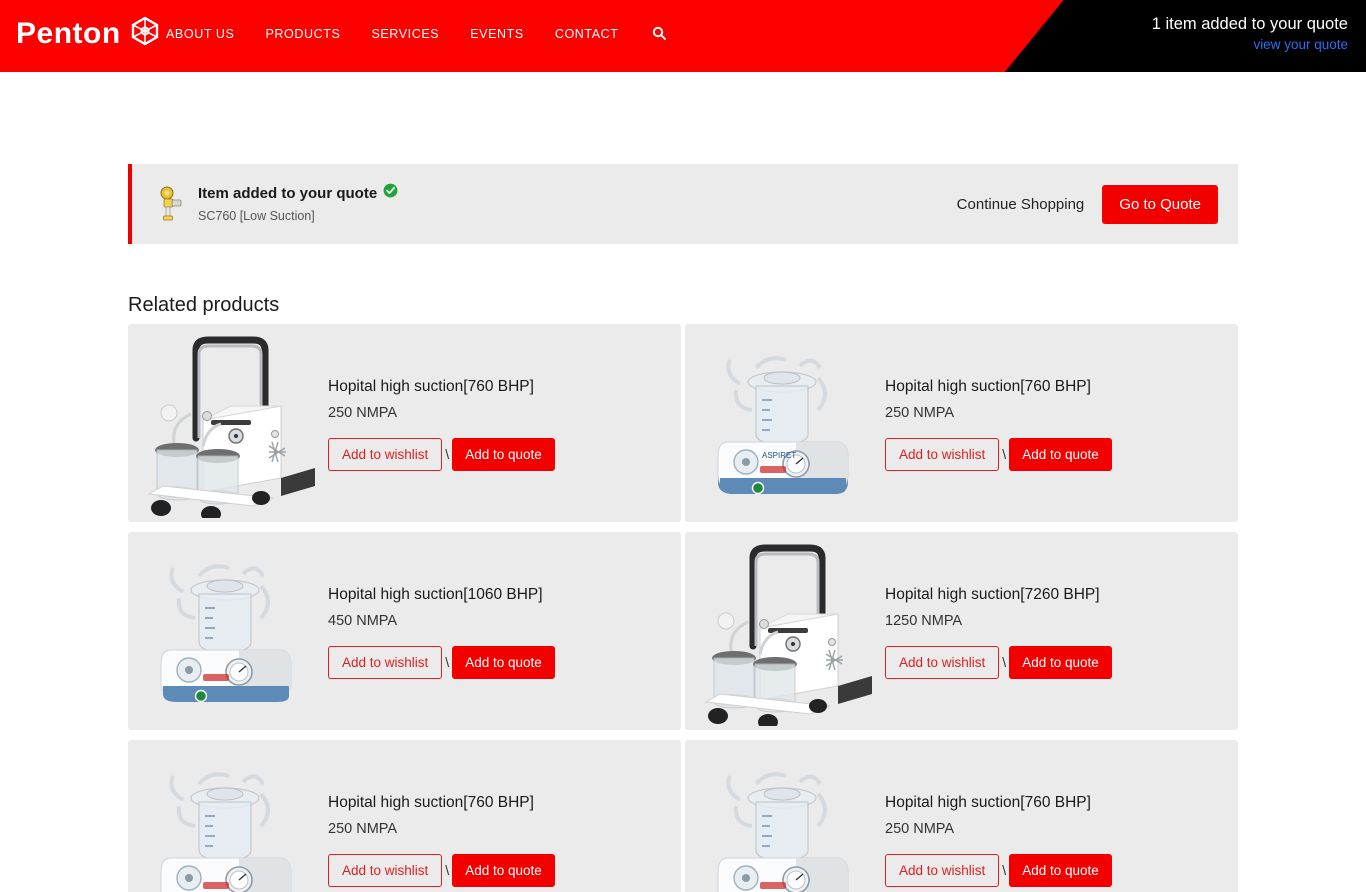 The height and width of the screenshot is (892, 1366). Describe the element at coordinates (779, 455) in the screenshot. I see `svg-text: ASPIRET` at that location.